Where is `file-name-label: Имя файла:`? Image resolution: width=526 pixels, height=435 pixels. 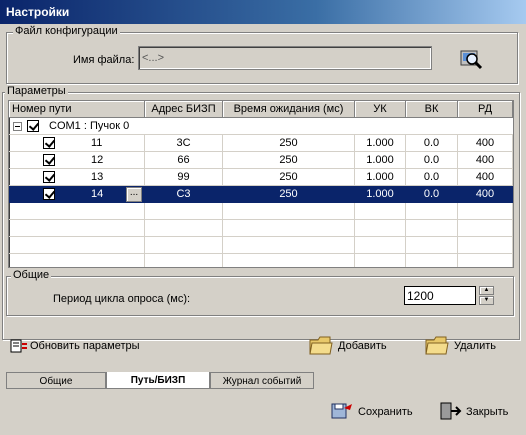
file-name-label: Имя файла: is located at coordinates (104, 60).